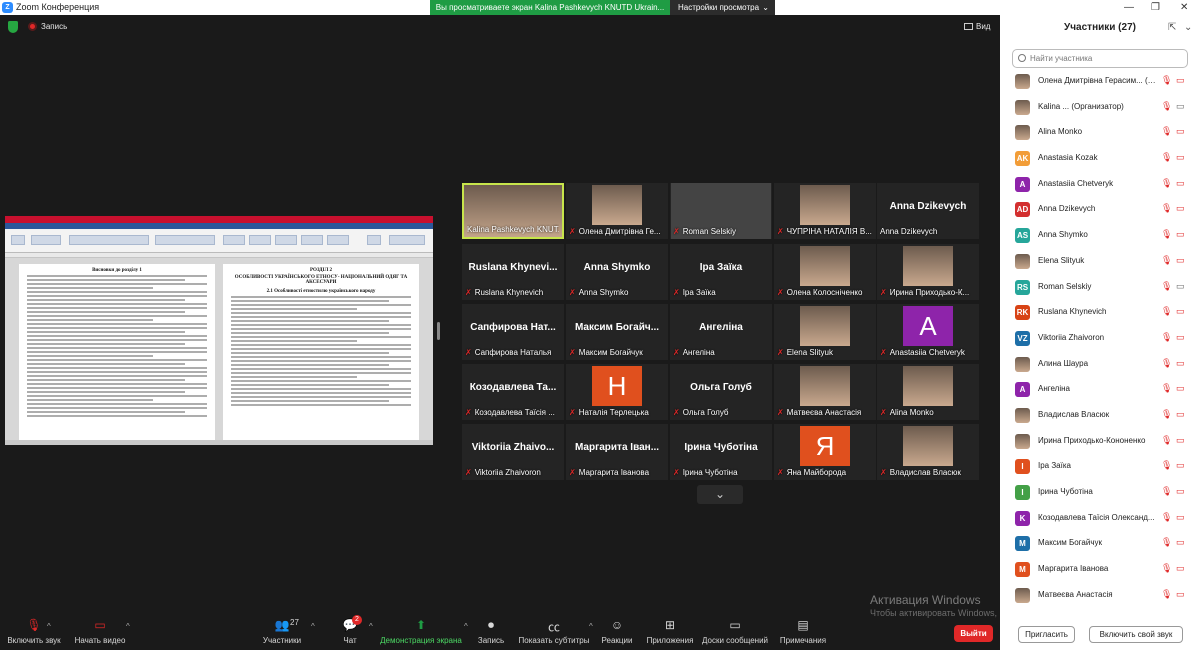  What do you see at coordinates (1129, 7) in the screenshot?
I see `panel-minimize-icon: —` at bounding box center [1129, 7].